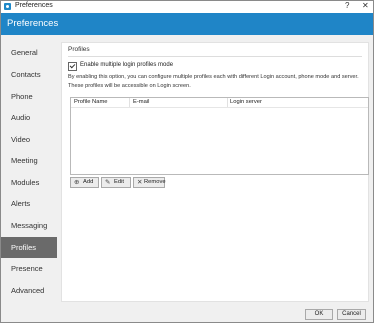  I want to click on sidebar-item-profiles: Profiles, so click(29, 247).